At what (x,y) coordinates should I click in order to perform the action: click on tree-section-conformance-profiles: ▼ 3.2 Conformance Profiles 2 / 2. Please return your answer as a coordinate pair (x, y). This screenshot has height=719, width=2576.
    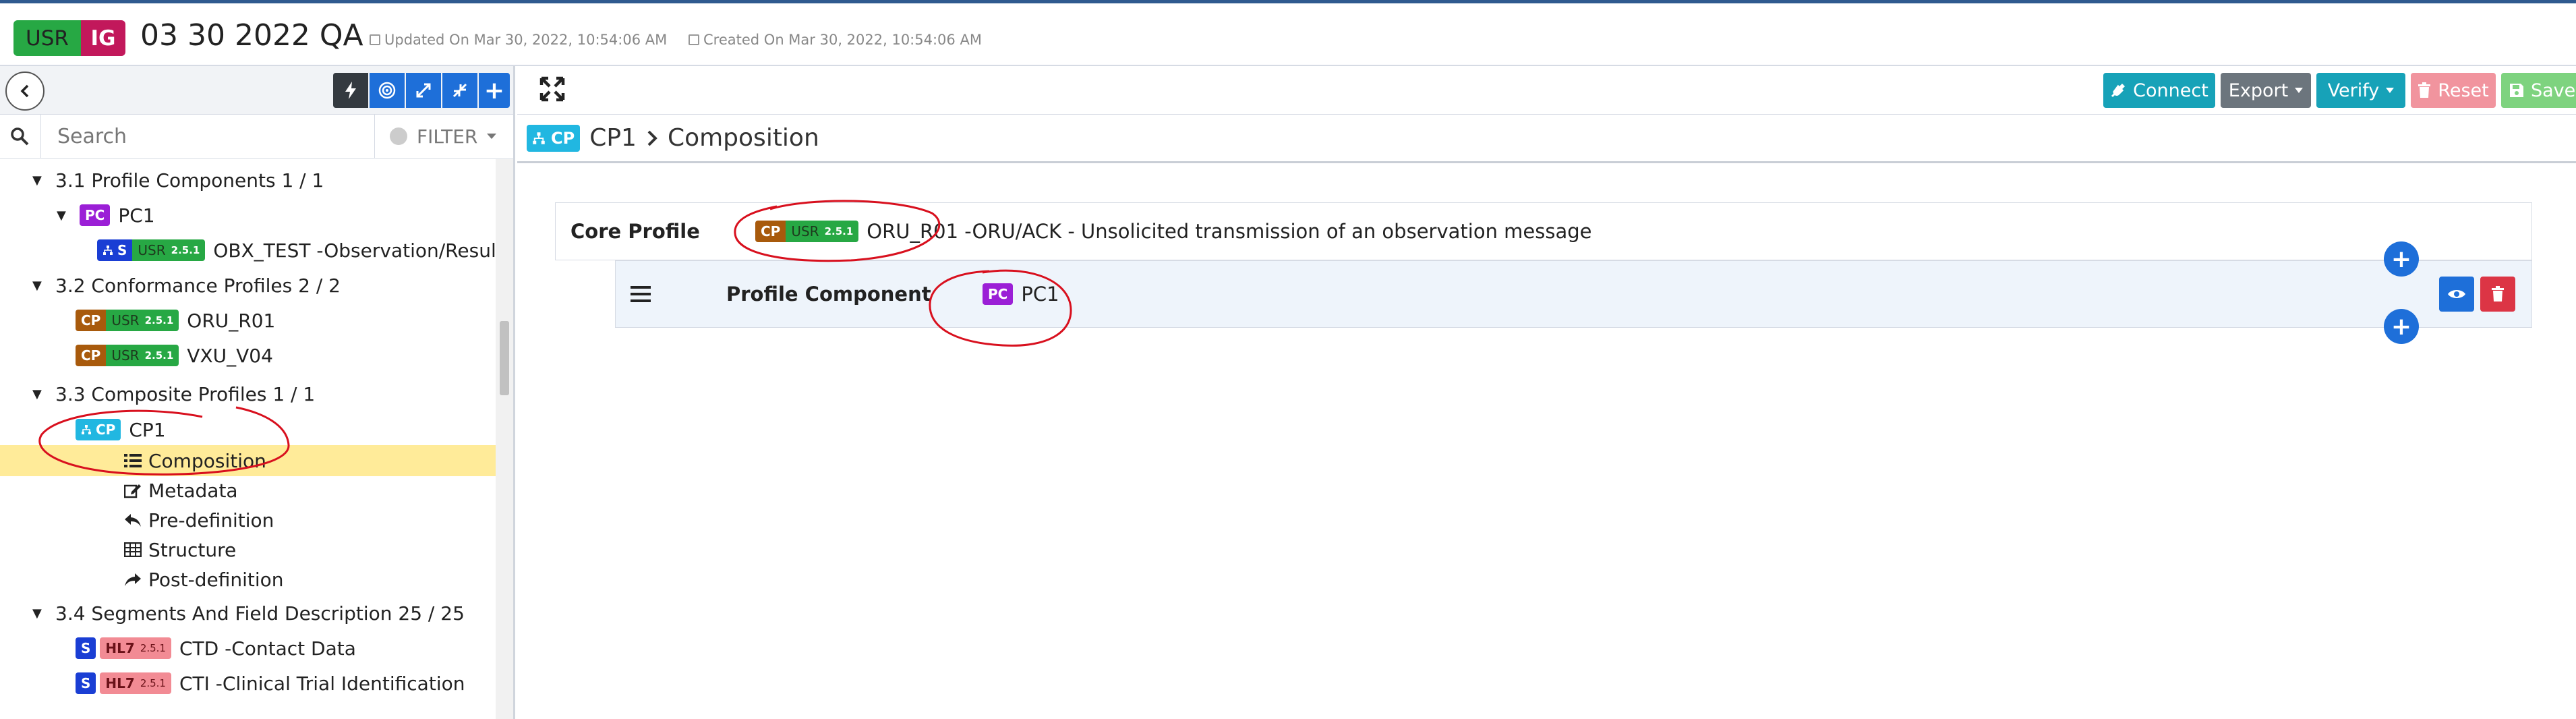
    Looking at the image, I should click on (248, 285).